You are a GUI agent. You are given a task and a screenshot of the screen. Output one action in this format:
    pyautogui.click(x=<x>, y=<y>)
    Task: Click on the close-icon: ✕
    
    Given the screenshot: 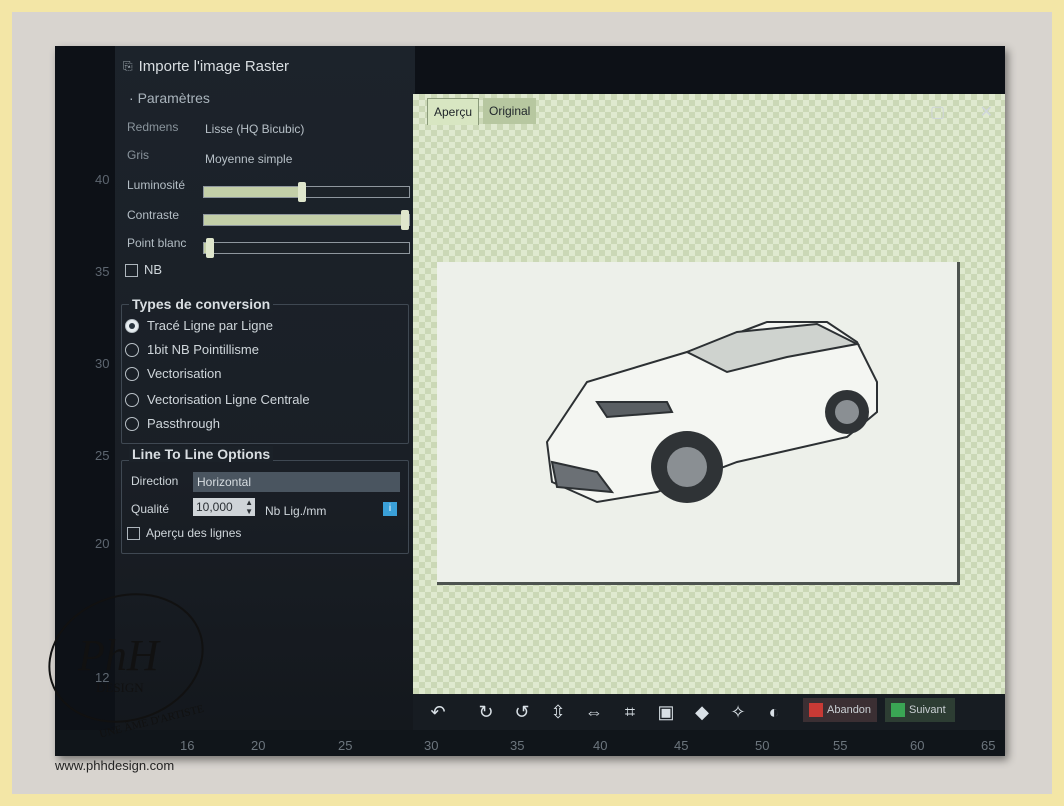 What is the action you would take?
    pyautogui.click(x=986, y=112)
    